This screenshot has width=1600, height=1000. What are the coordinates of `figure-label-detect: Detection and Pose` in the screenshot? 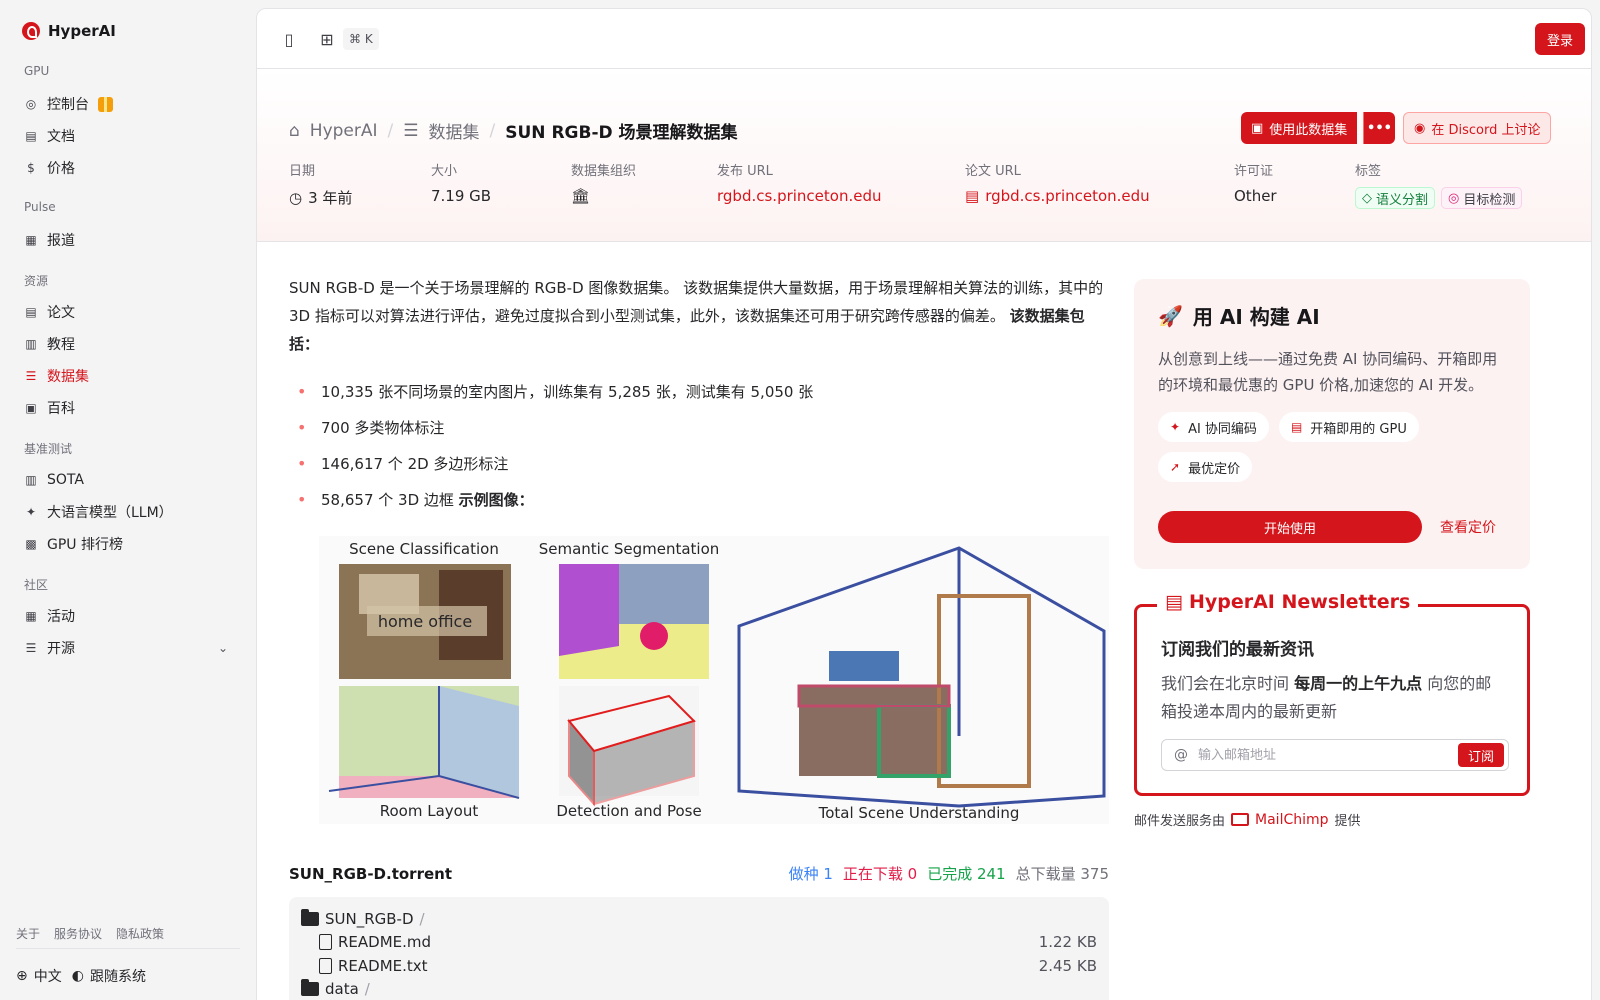 It's located at (628, 811).